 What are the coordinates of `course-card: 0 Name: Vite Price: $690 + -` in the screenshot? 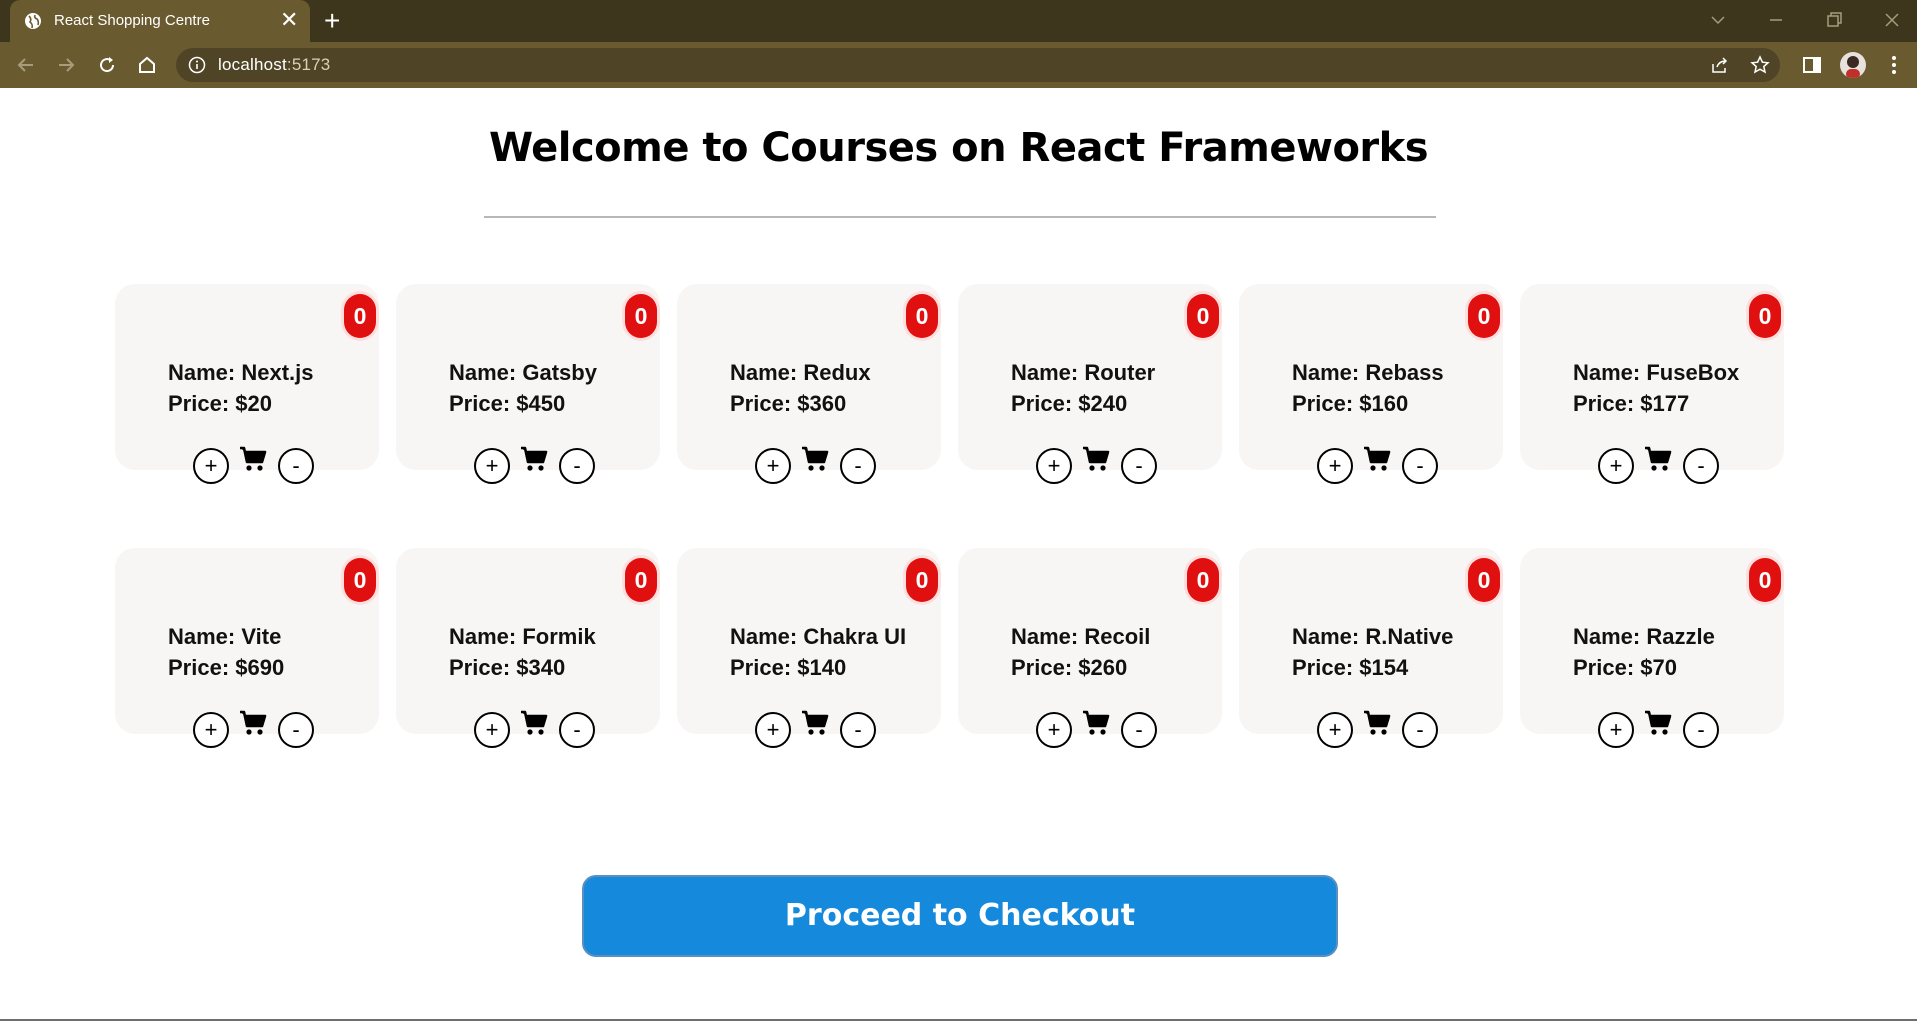 It's located at (247, 648).